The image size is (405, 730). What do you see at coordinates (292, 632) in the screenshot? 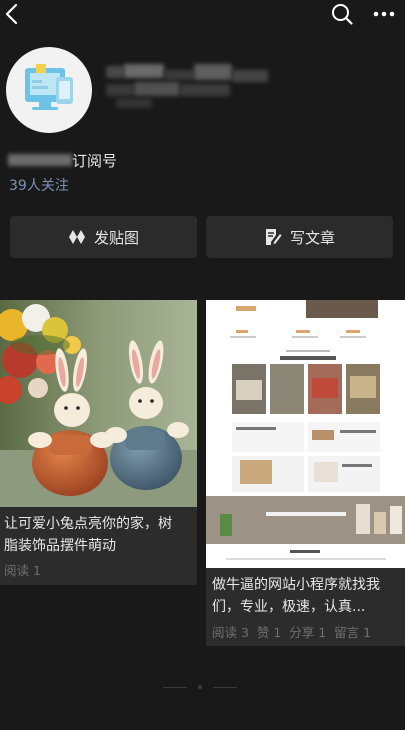
I see `card-meta: 阅读 3 赞 1 分享 1 留言 1` at bounding box center [292, 632].